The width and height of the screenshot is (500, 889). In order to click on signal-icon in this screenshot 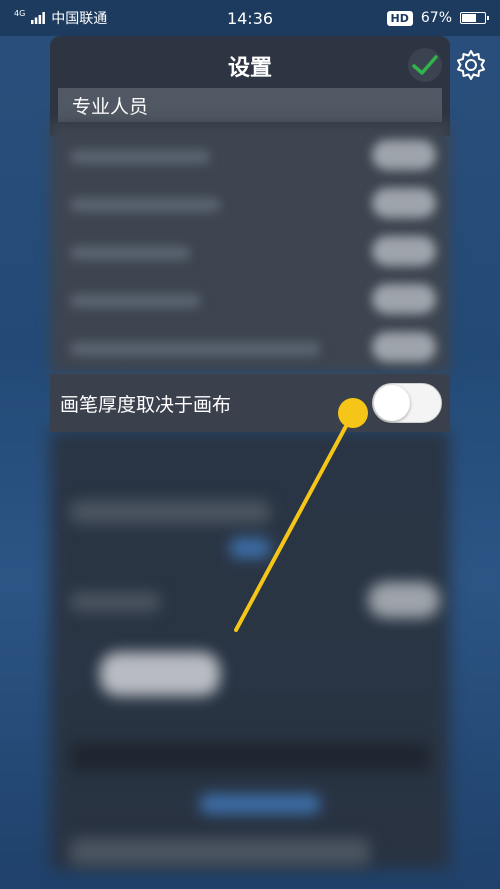, I will do `click(38, 18)`.